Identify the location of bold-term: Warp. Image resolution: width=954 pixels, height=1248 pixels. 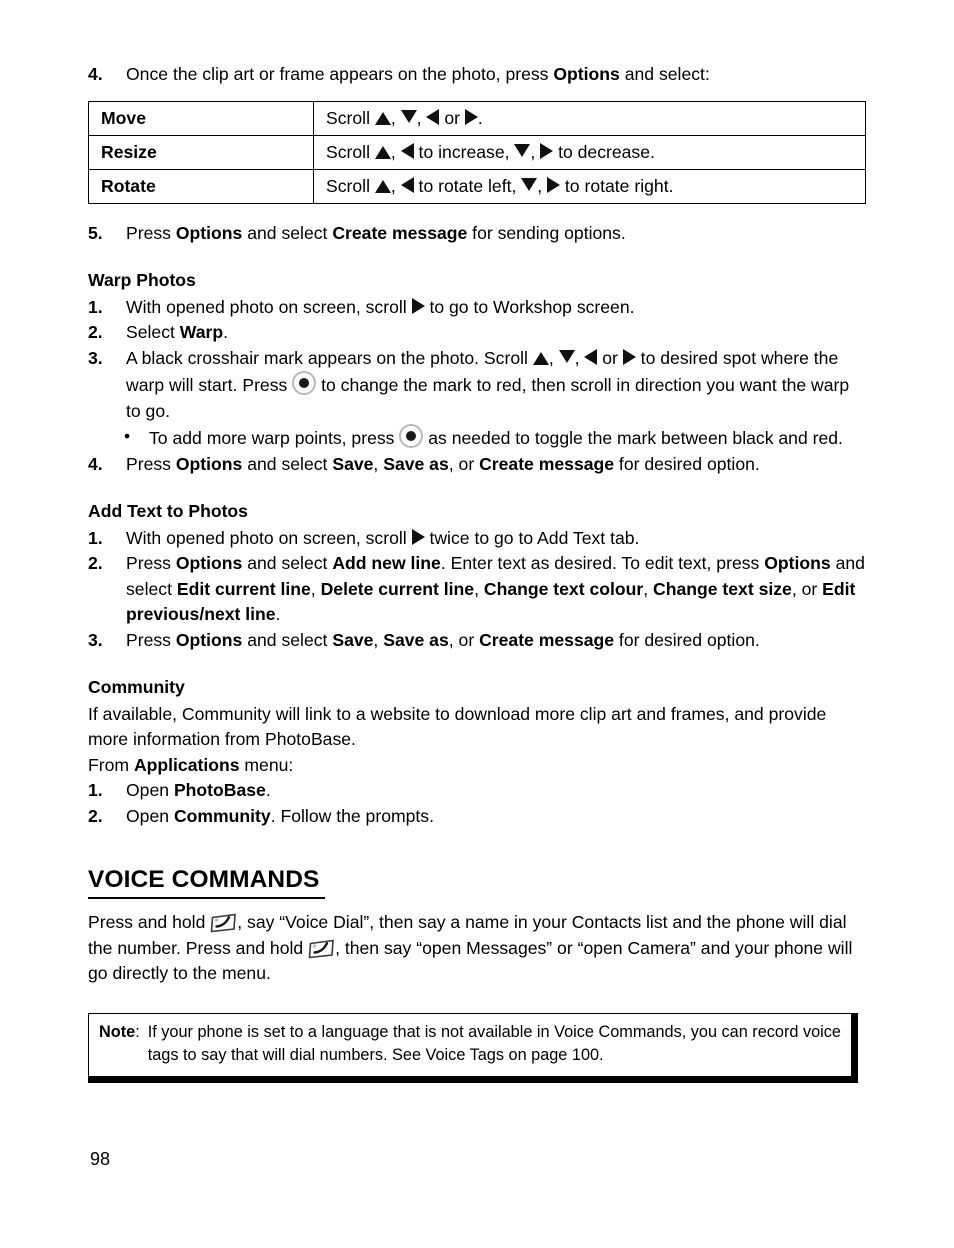
(201, 332).